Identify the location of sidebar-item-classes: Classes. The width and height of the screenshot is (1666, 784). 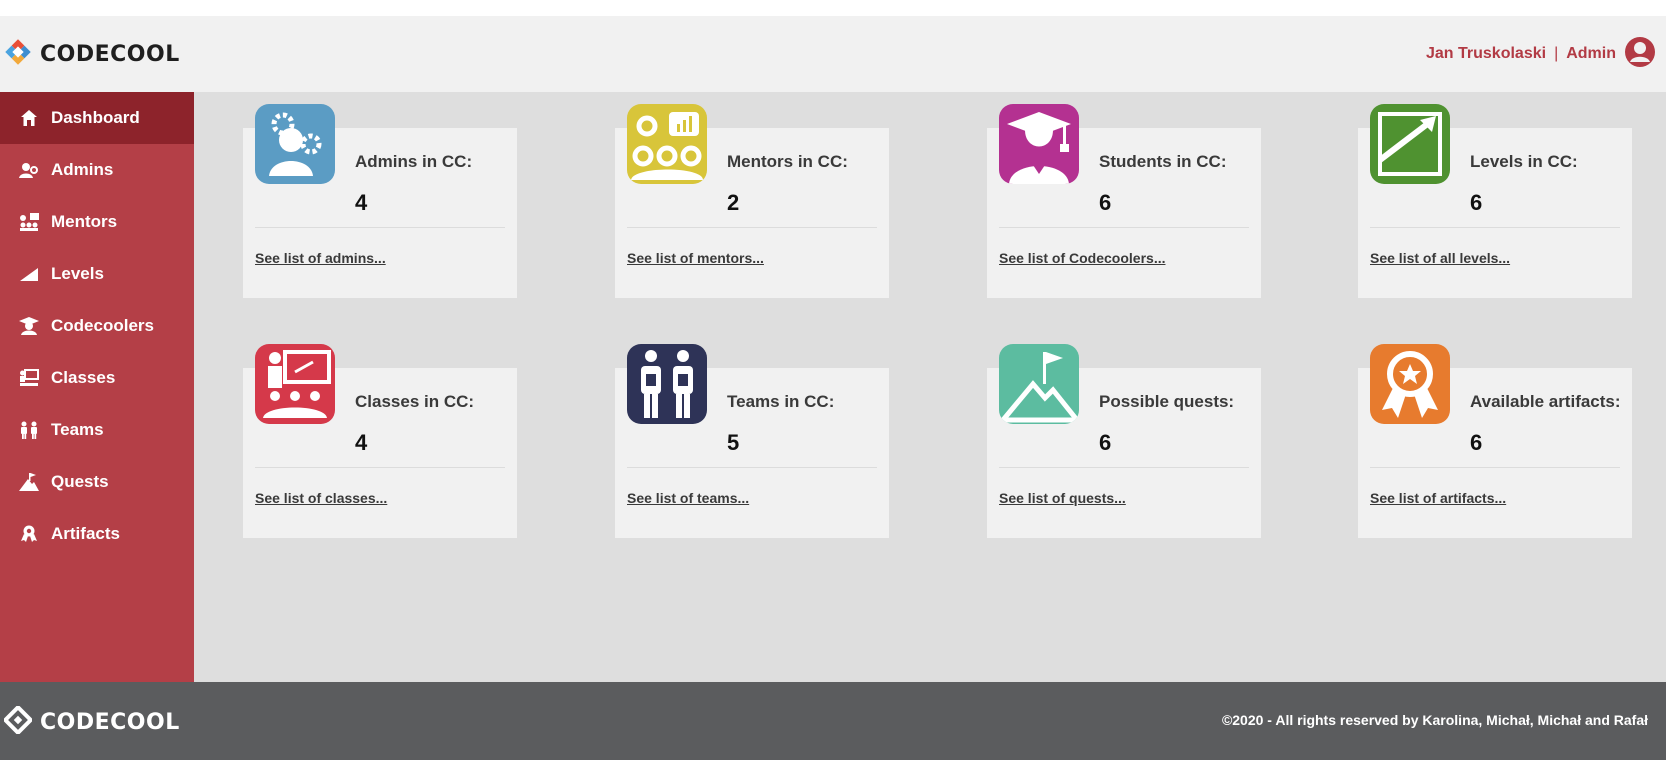
(97, 378).